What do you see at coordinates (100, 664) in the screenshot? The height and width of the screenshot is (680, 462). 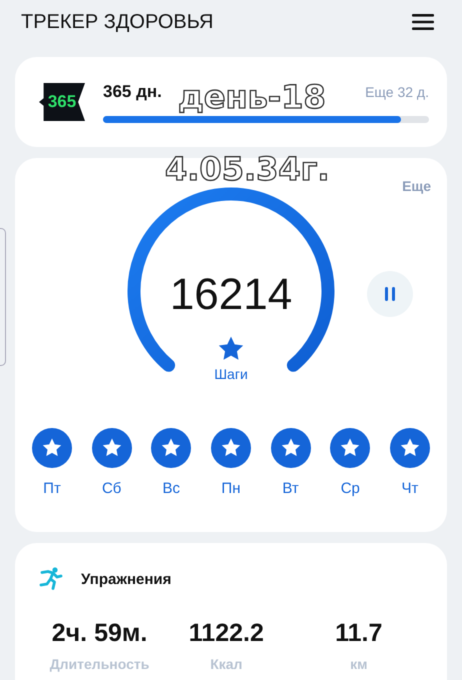 I see `stat-label: Длительность` at bounding box center [100, 664].